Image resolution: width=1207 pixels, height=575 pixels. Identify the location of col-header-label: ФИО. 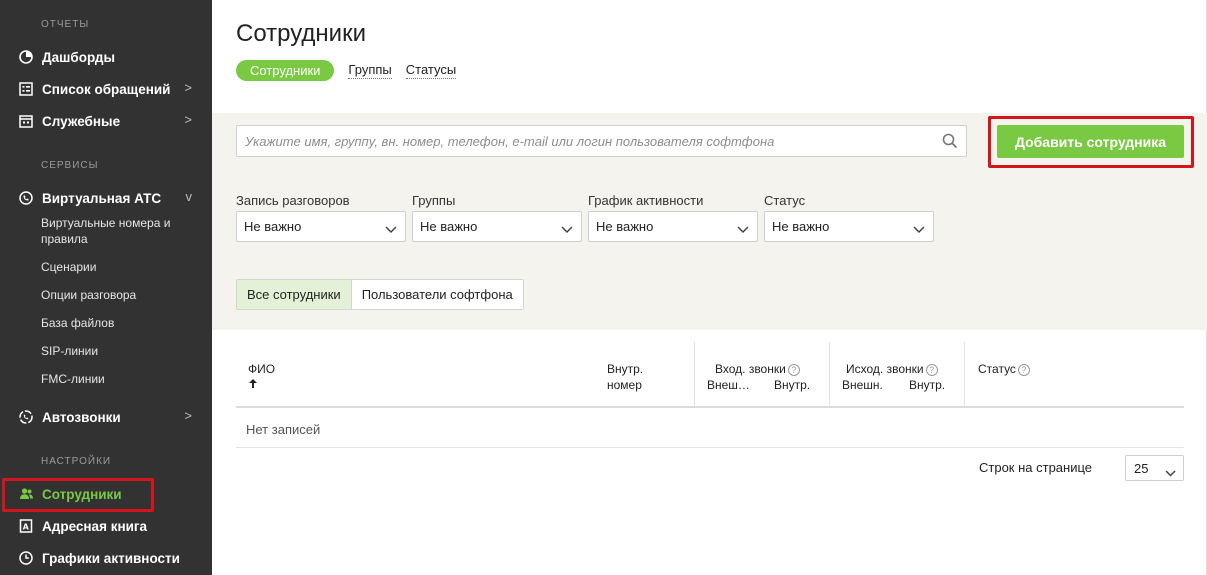
(262, 369).